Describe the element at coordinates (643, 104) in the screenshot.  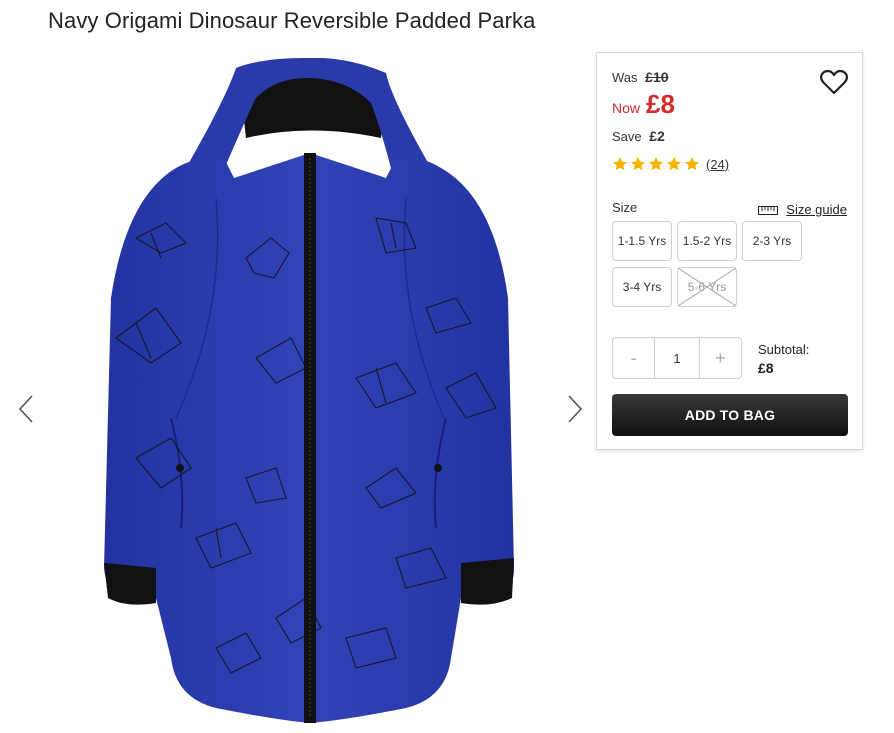
I see `now-price-row: Now £8` at that location.